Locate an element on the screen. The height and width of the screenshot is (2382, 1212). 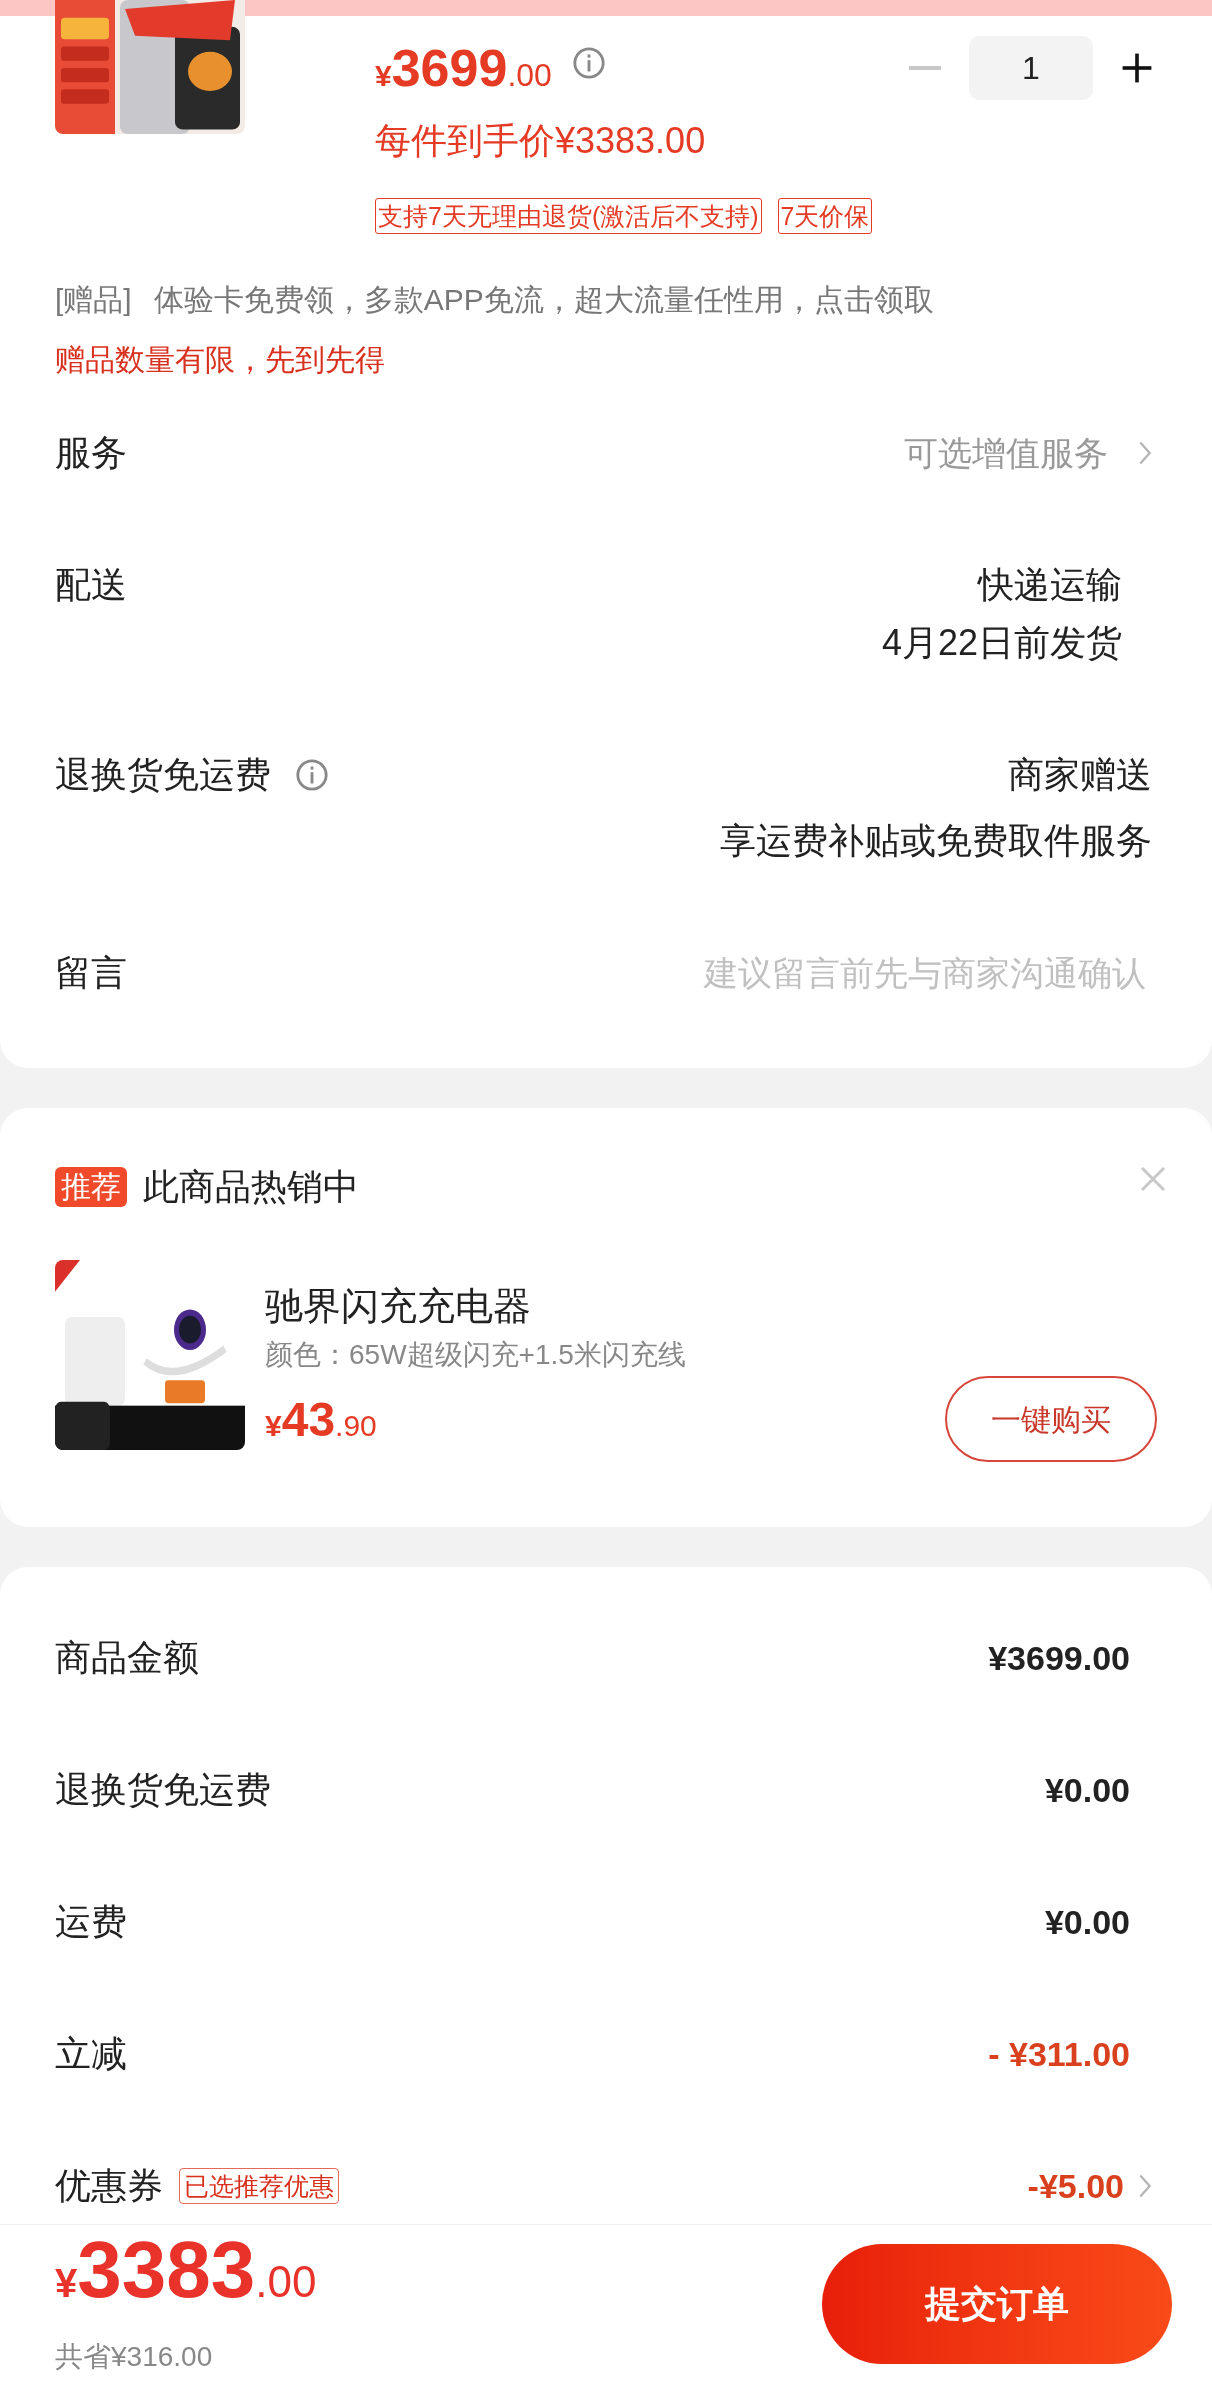
chevron-icon is located at coordinates (1145, 453).